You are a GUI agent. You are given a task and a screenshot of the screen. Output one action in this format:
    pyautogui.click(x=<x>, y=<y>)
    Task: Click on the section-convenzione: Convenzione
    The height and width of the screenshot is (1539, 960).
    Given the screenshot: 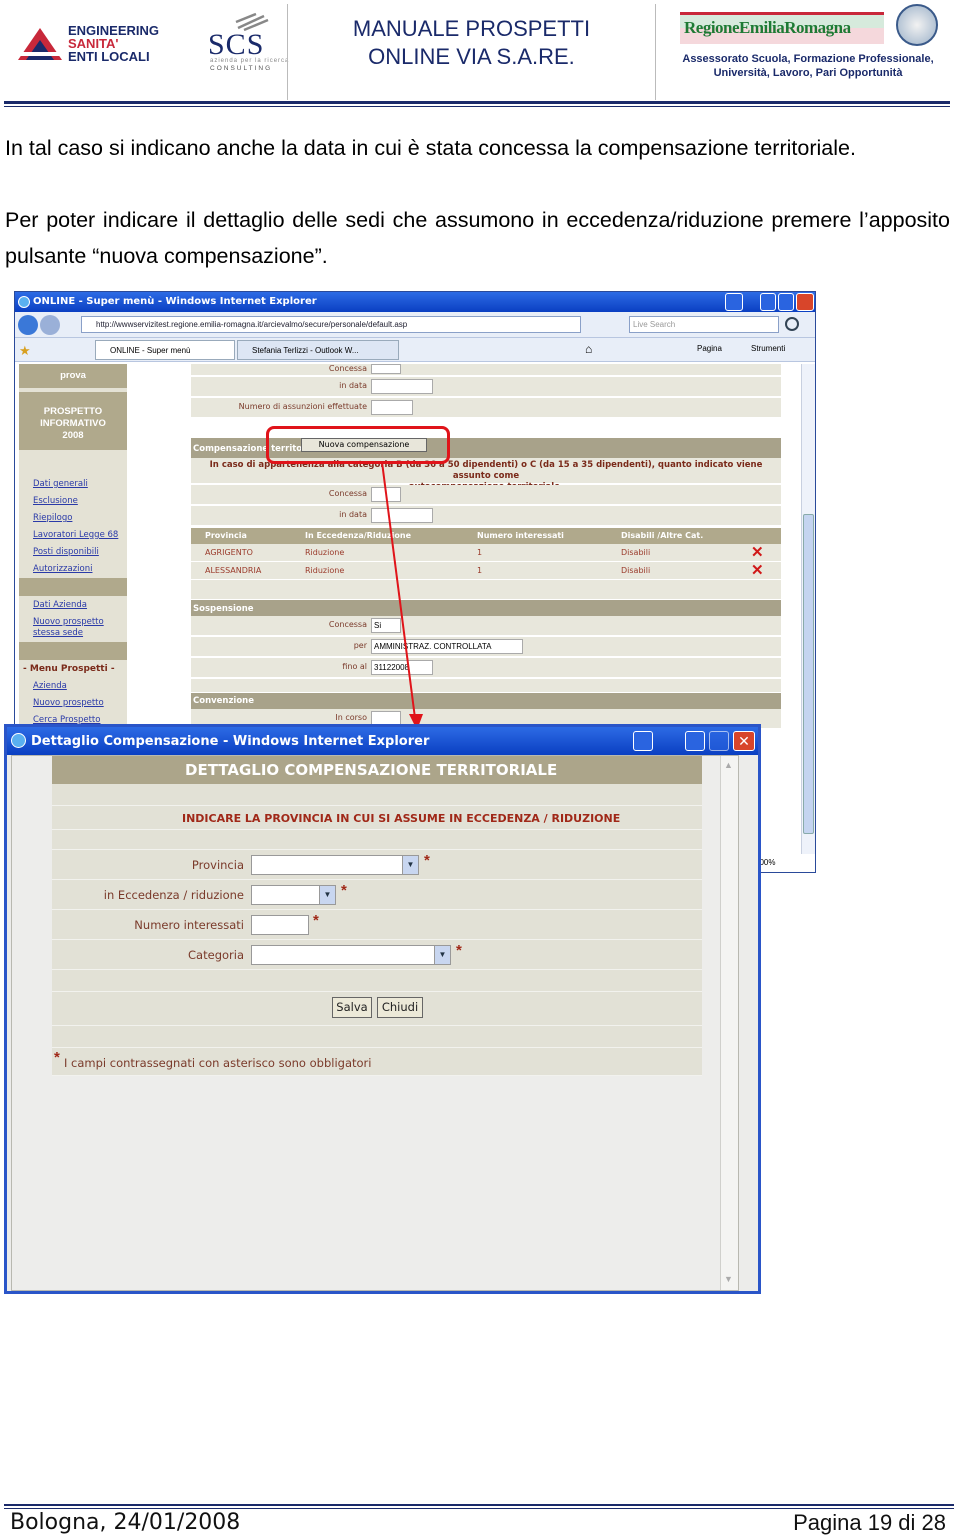 What is the action you would take?
    pyautogui.click(x=486, y=701)
    